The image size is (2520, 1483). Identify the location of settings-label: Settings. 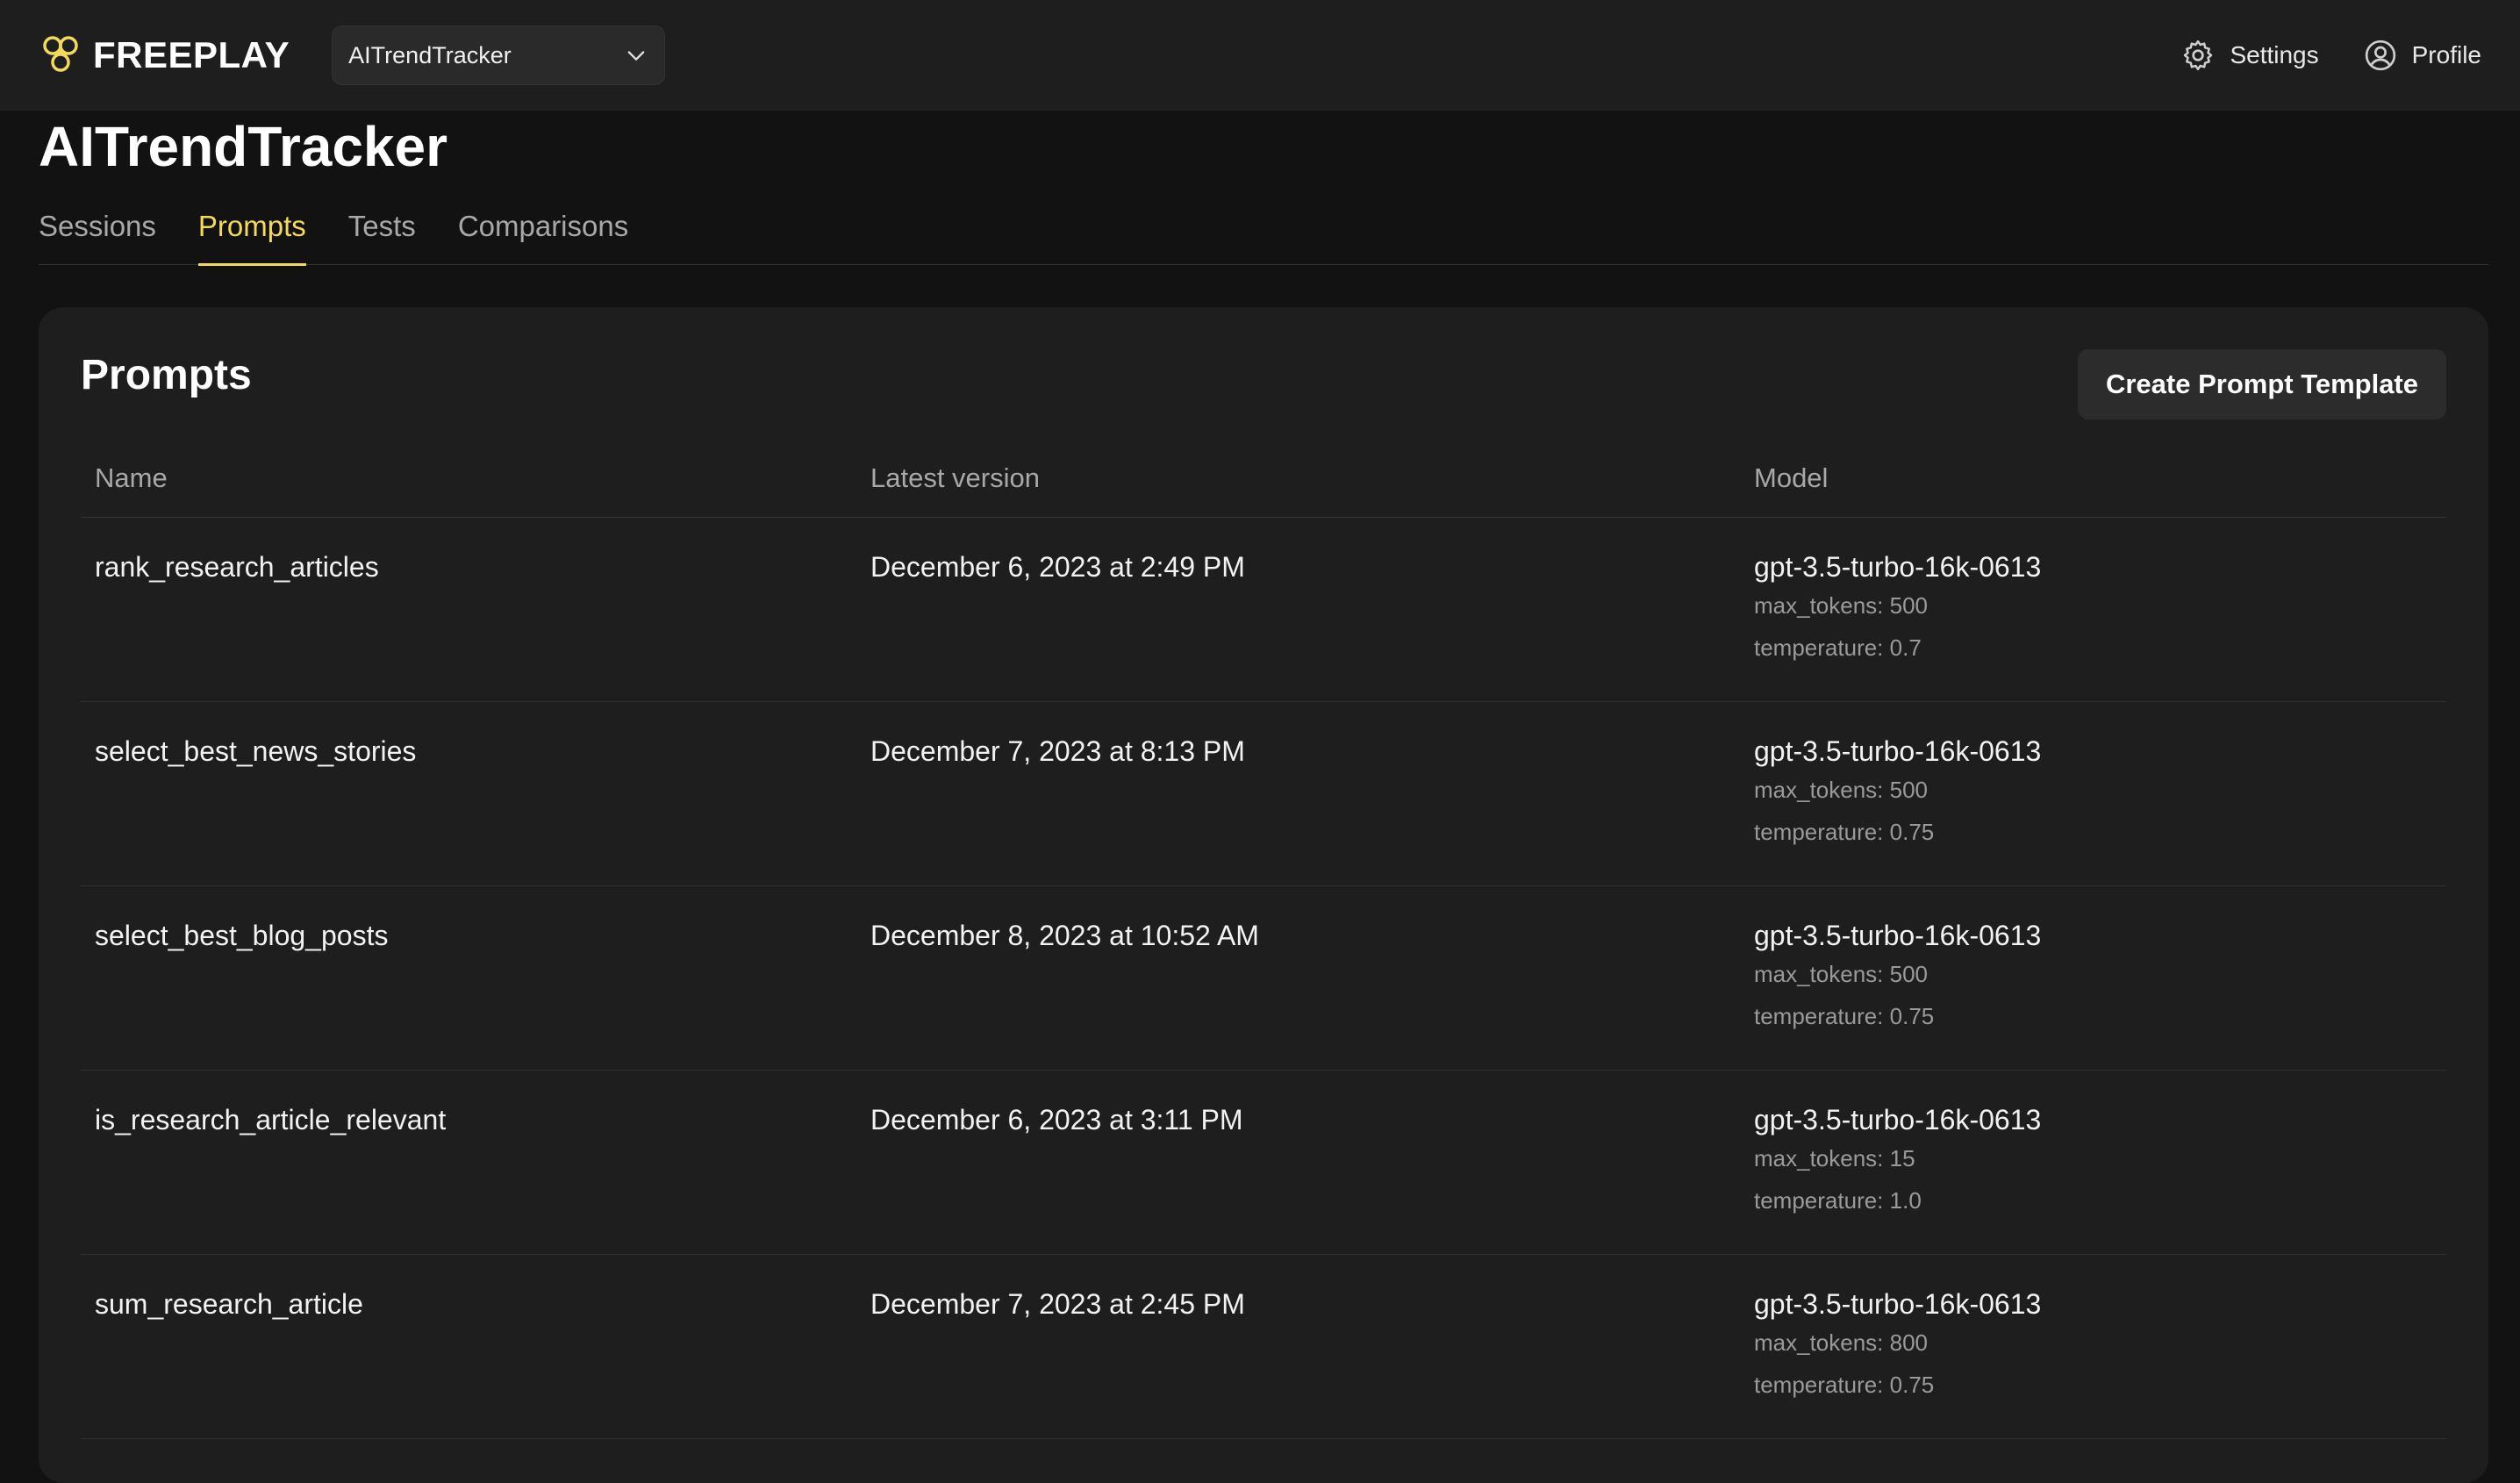
(2274, 54).